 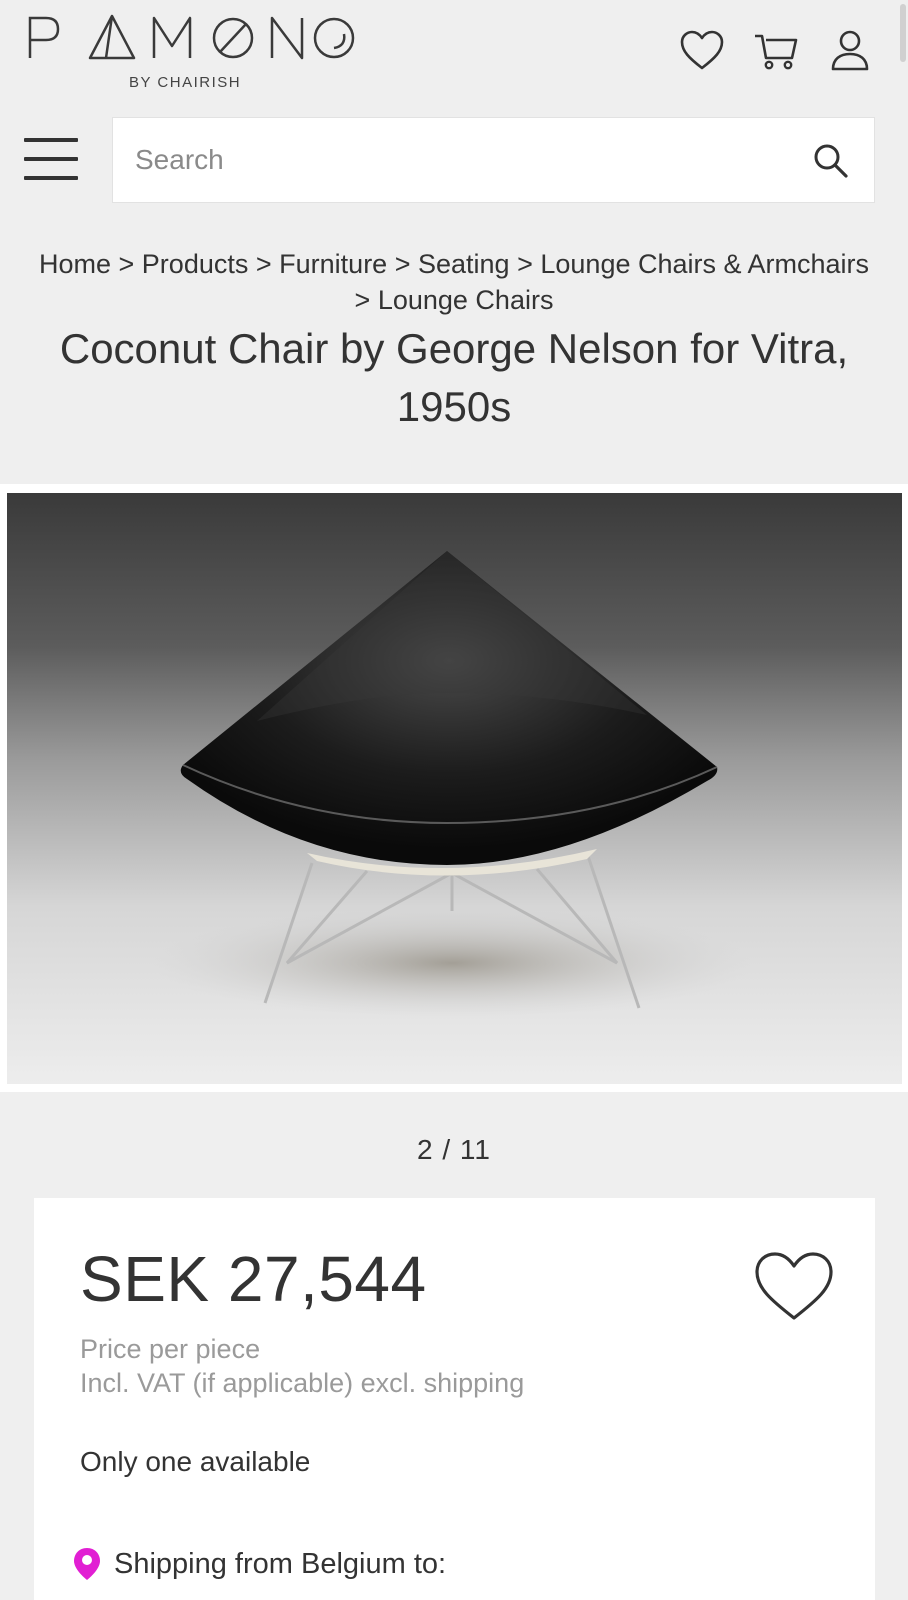 I want to click on menu-button, so click(x=51, y=161).